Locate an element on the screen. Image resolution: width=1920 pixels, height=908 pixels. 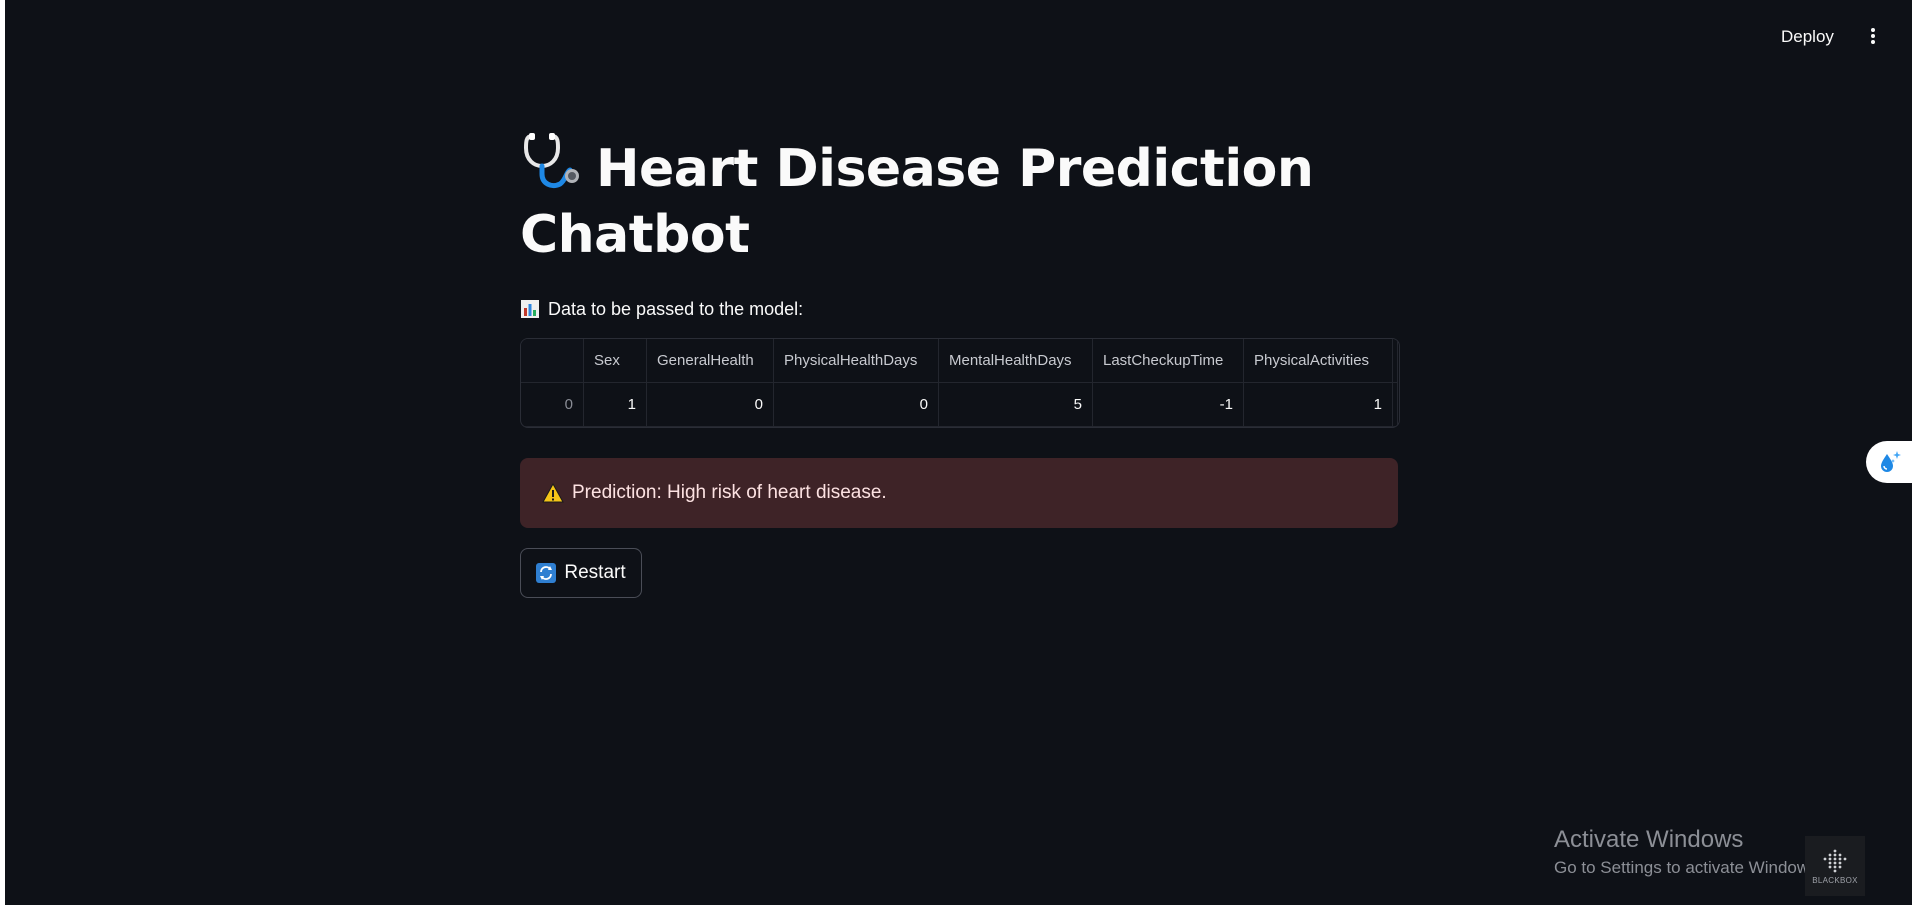
window-left-edge is located at coordinates (2, 454).